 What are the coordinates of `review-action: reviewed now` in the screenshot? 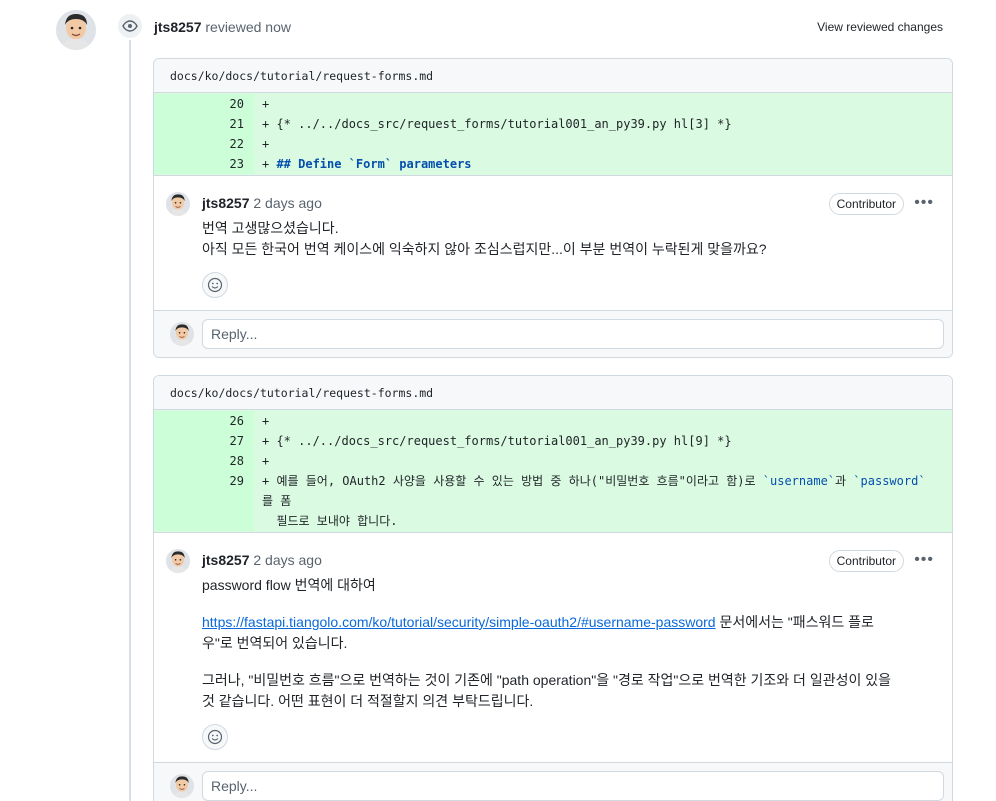 It's located at (248, 27).